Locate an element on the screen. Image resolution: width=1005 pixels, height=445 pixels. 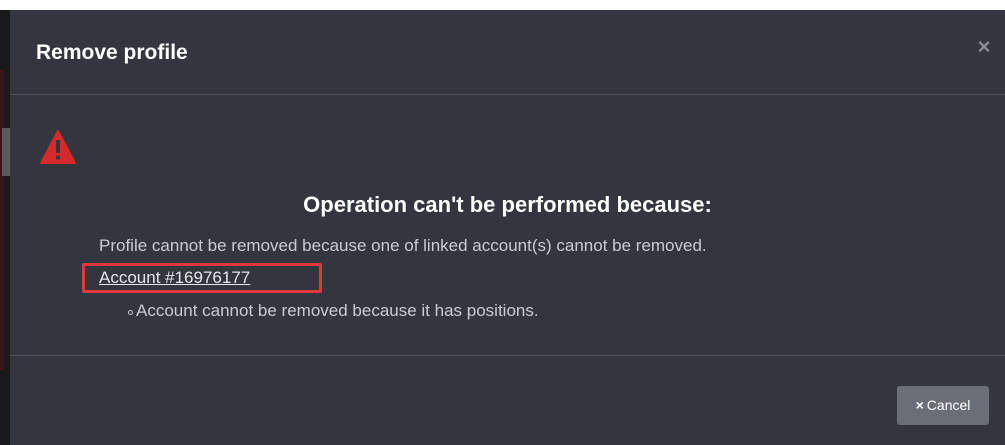
warning-triangle-icon is located at coordinates (58, 147).